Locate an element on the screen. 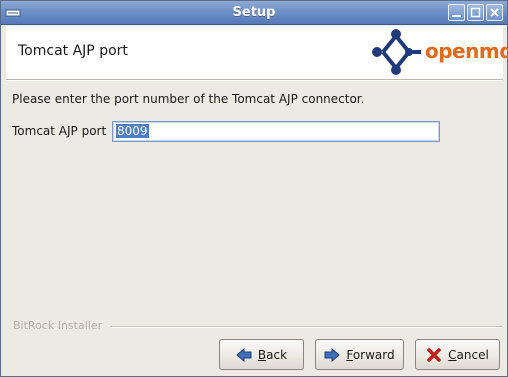 This screenshot has height=377, width=508. cancel-x-icon is located at coordinates (434, 354).